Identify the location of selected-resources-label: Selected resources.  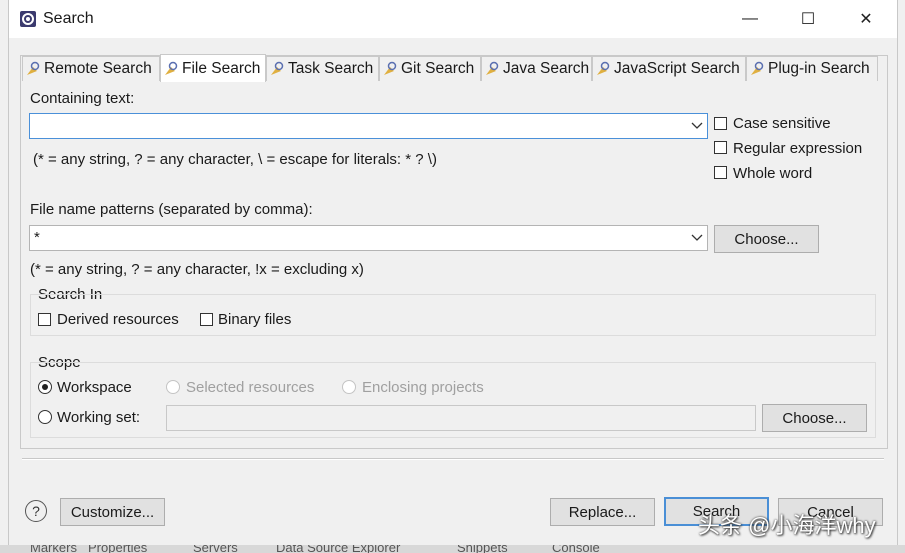
(250, 387).